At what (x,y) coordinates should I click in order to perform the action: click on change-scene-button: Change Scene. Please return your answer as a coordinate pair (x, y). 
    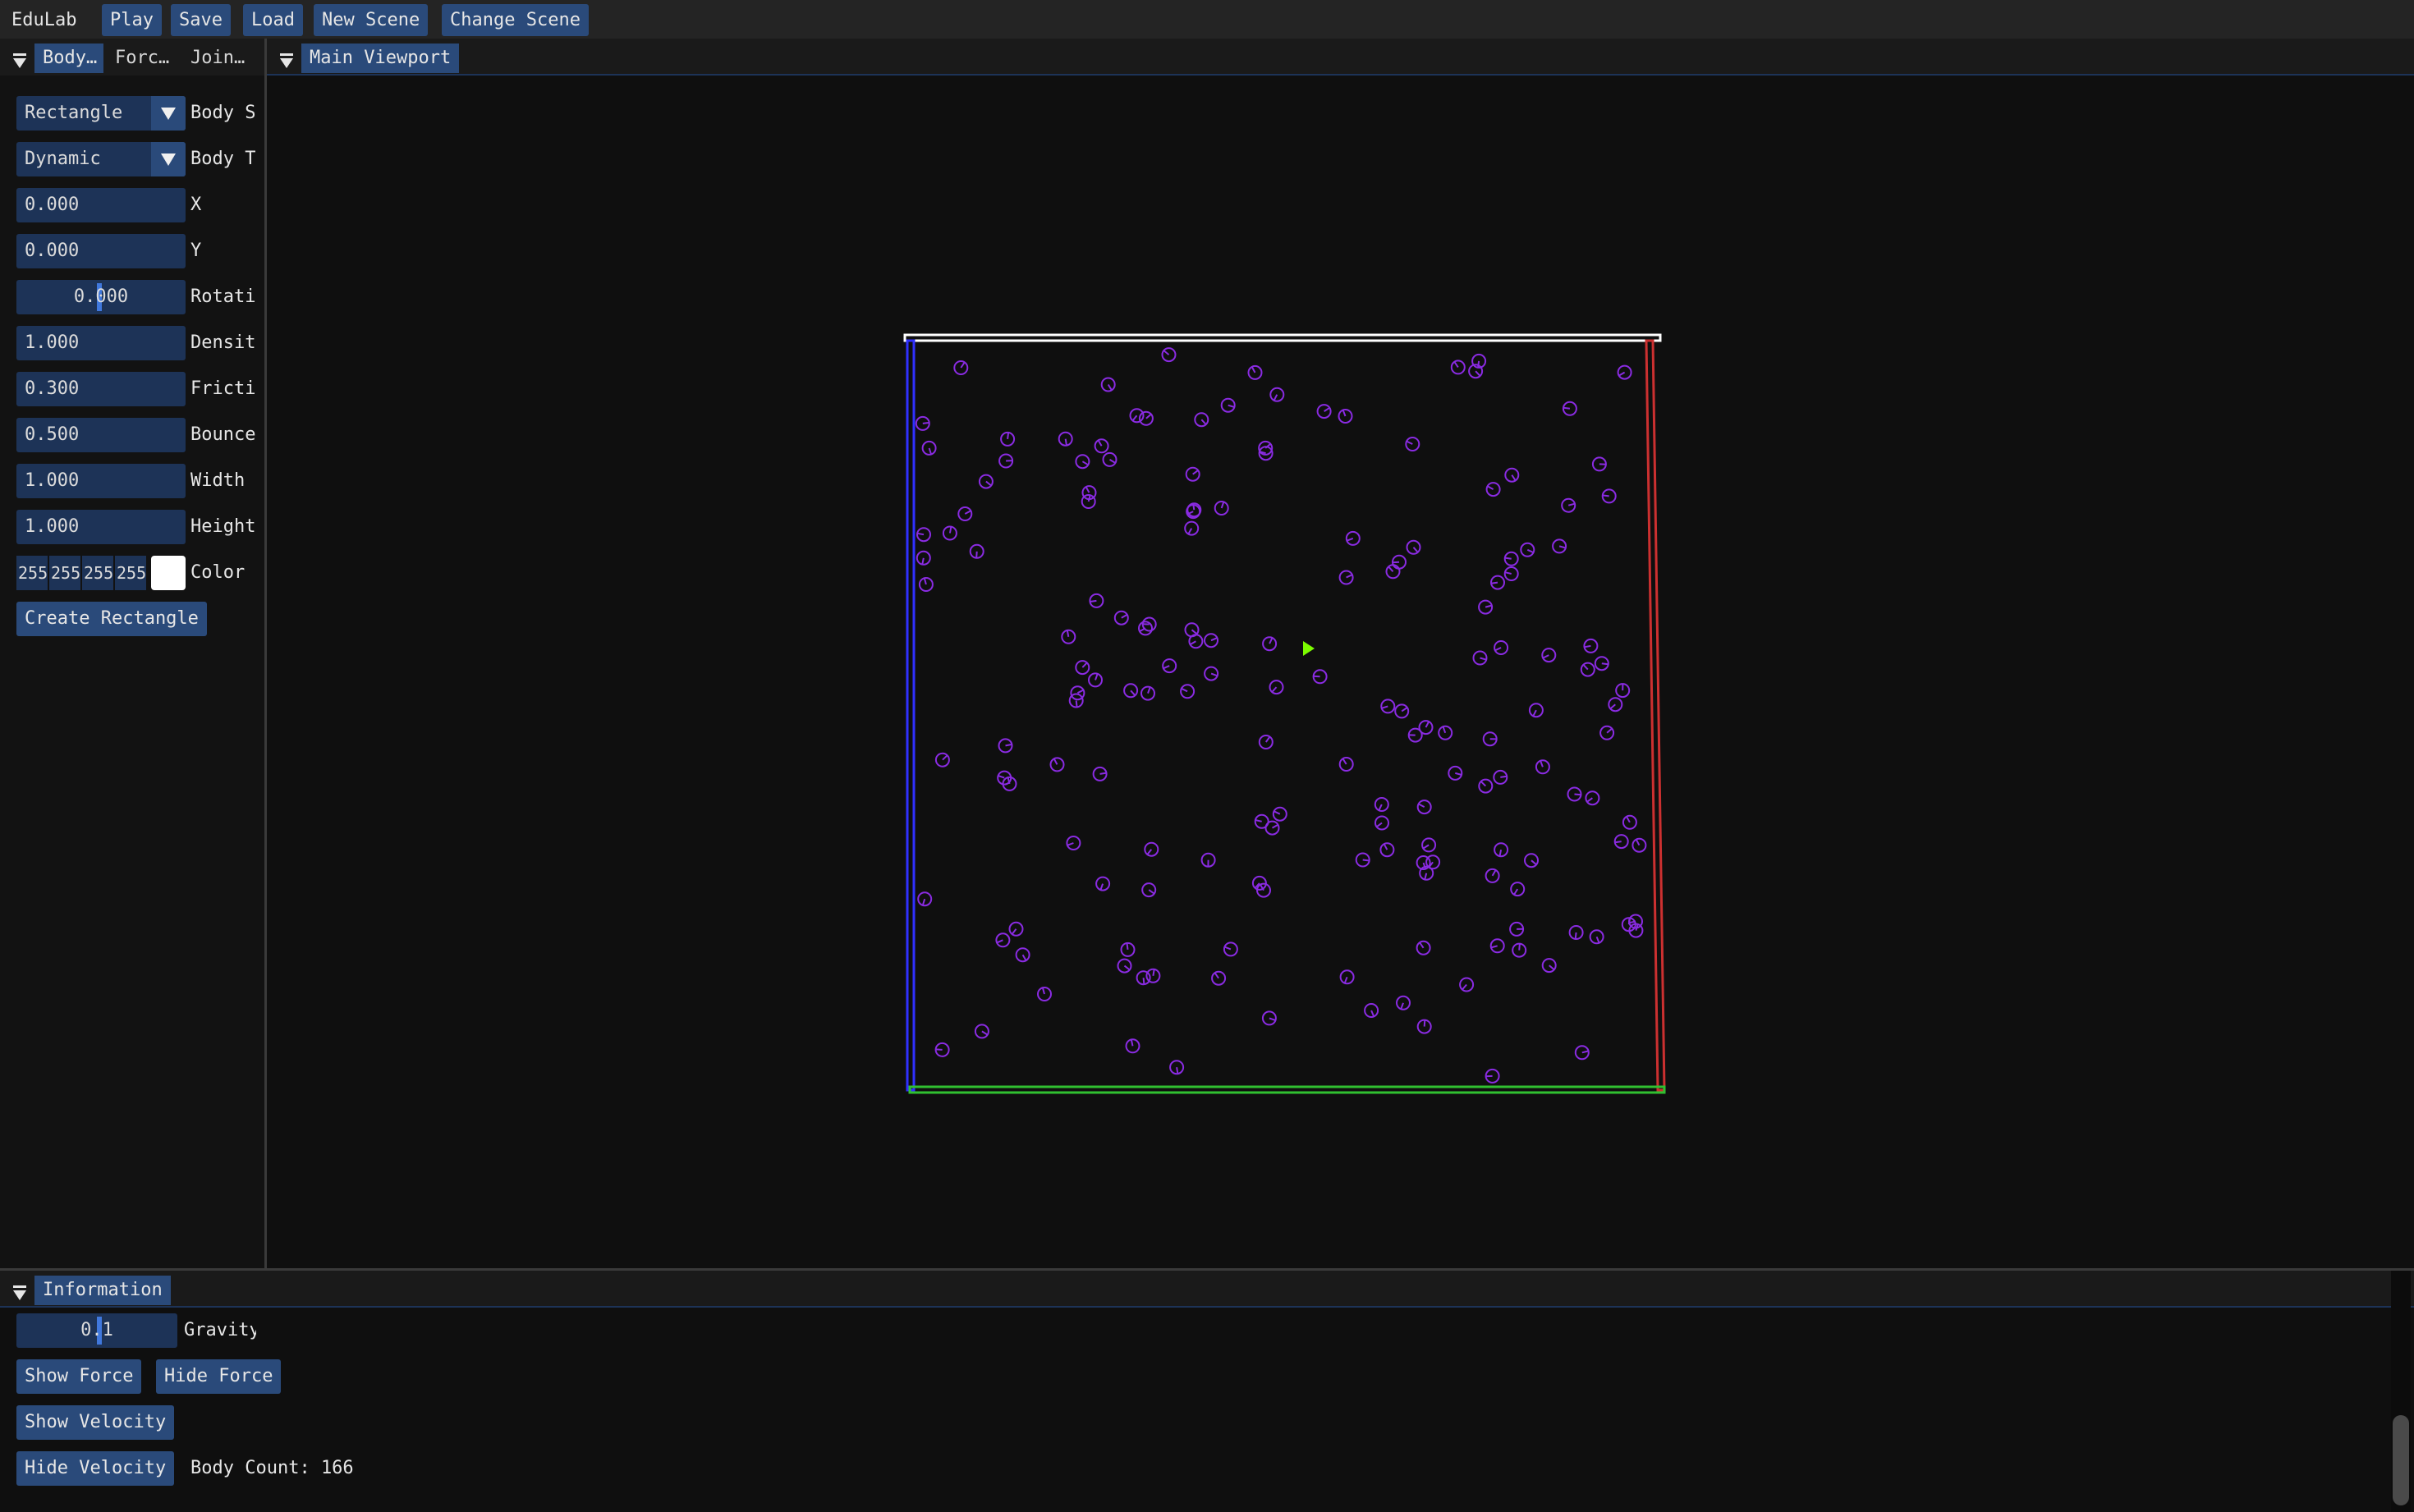
    Looking at the image, I should click on (515, 20).